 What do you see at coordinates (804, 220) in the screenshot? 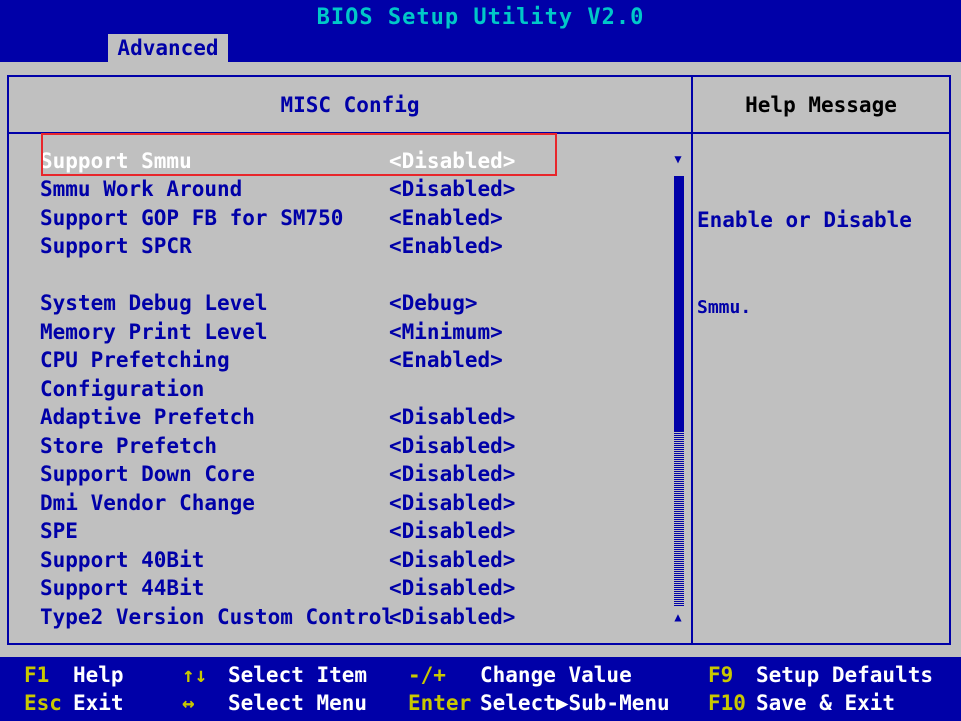
I see `help-text-line1: Enable or Disable` at bounding box center [804, 220].